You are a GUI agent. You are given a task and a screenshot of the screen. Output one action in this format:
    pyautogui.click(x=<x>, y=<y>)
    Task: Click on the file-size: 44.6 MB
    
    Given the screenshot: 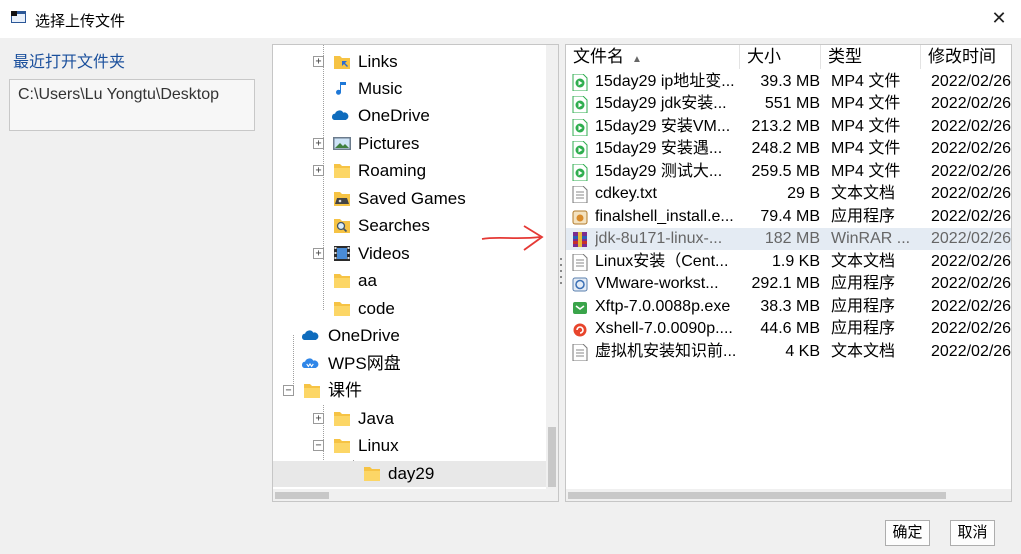 What is the action you would take?
    pyautogui.click(x=790, y=328)
    